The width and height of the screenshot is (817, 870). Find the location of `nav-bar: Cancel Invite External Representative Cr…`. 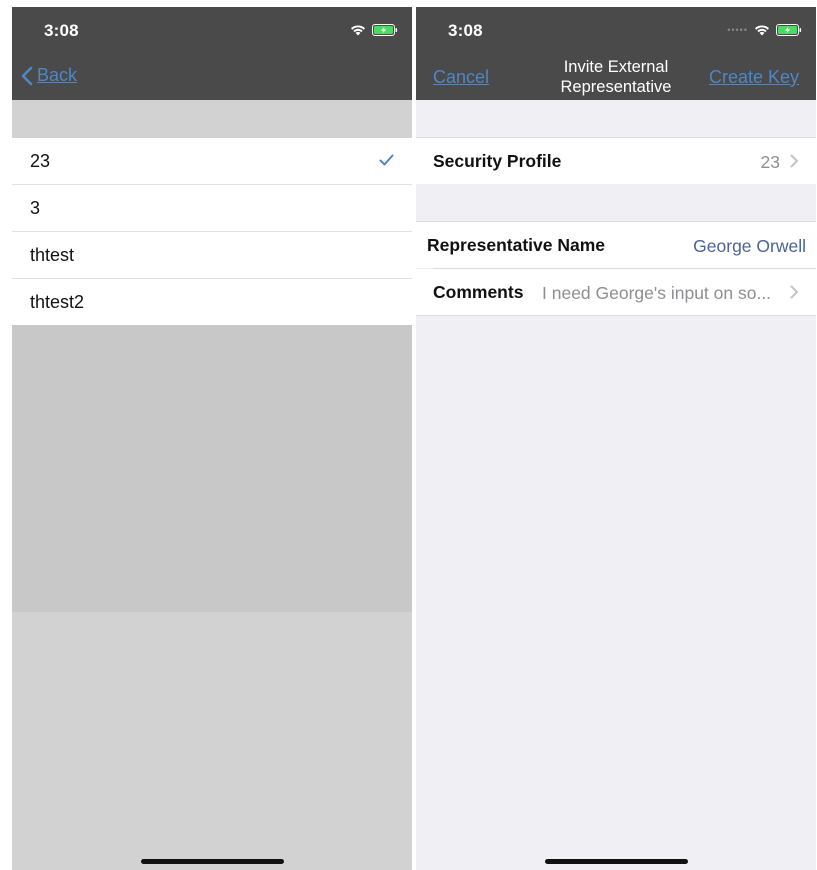

nav-bar: Cancel Invite External Representative Cr… is located at coordinates (616, 77).